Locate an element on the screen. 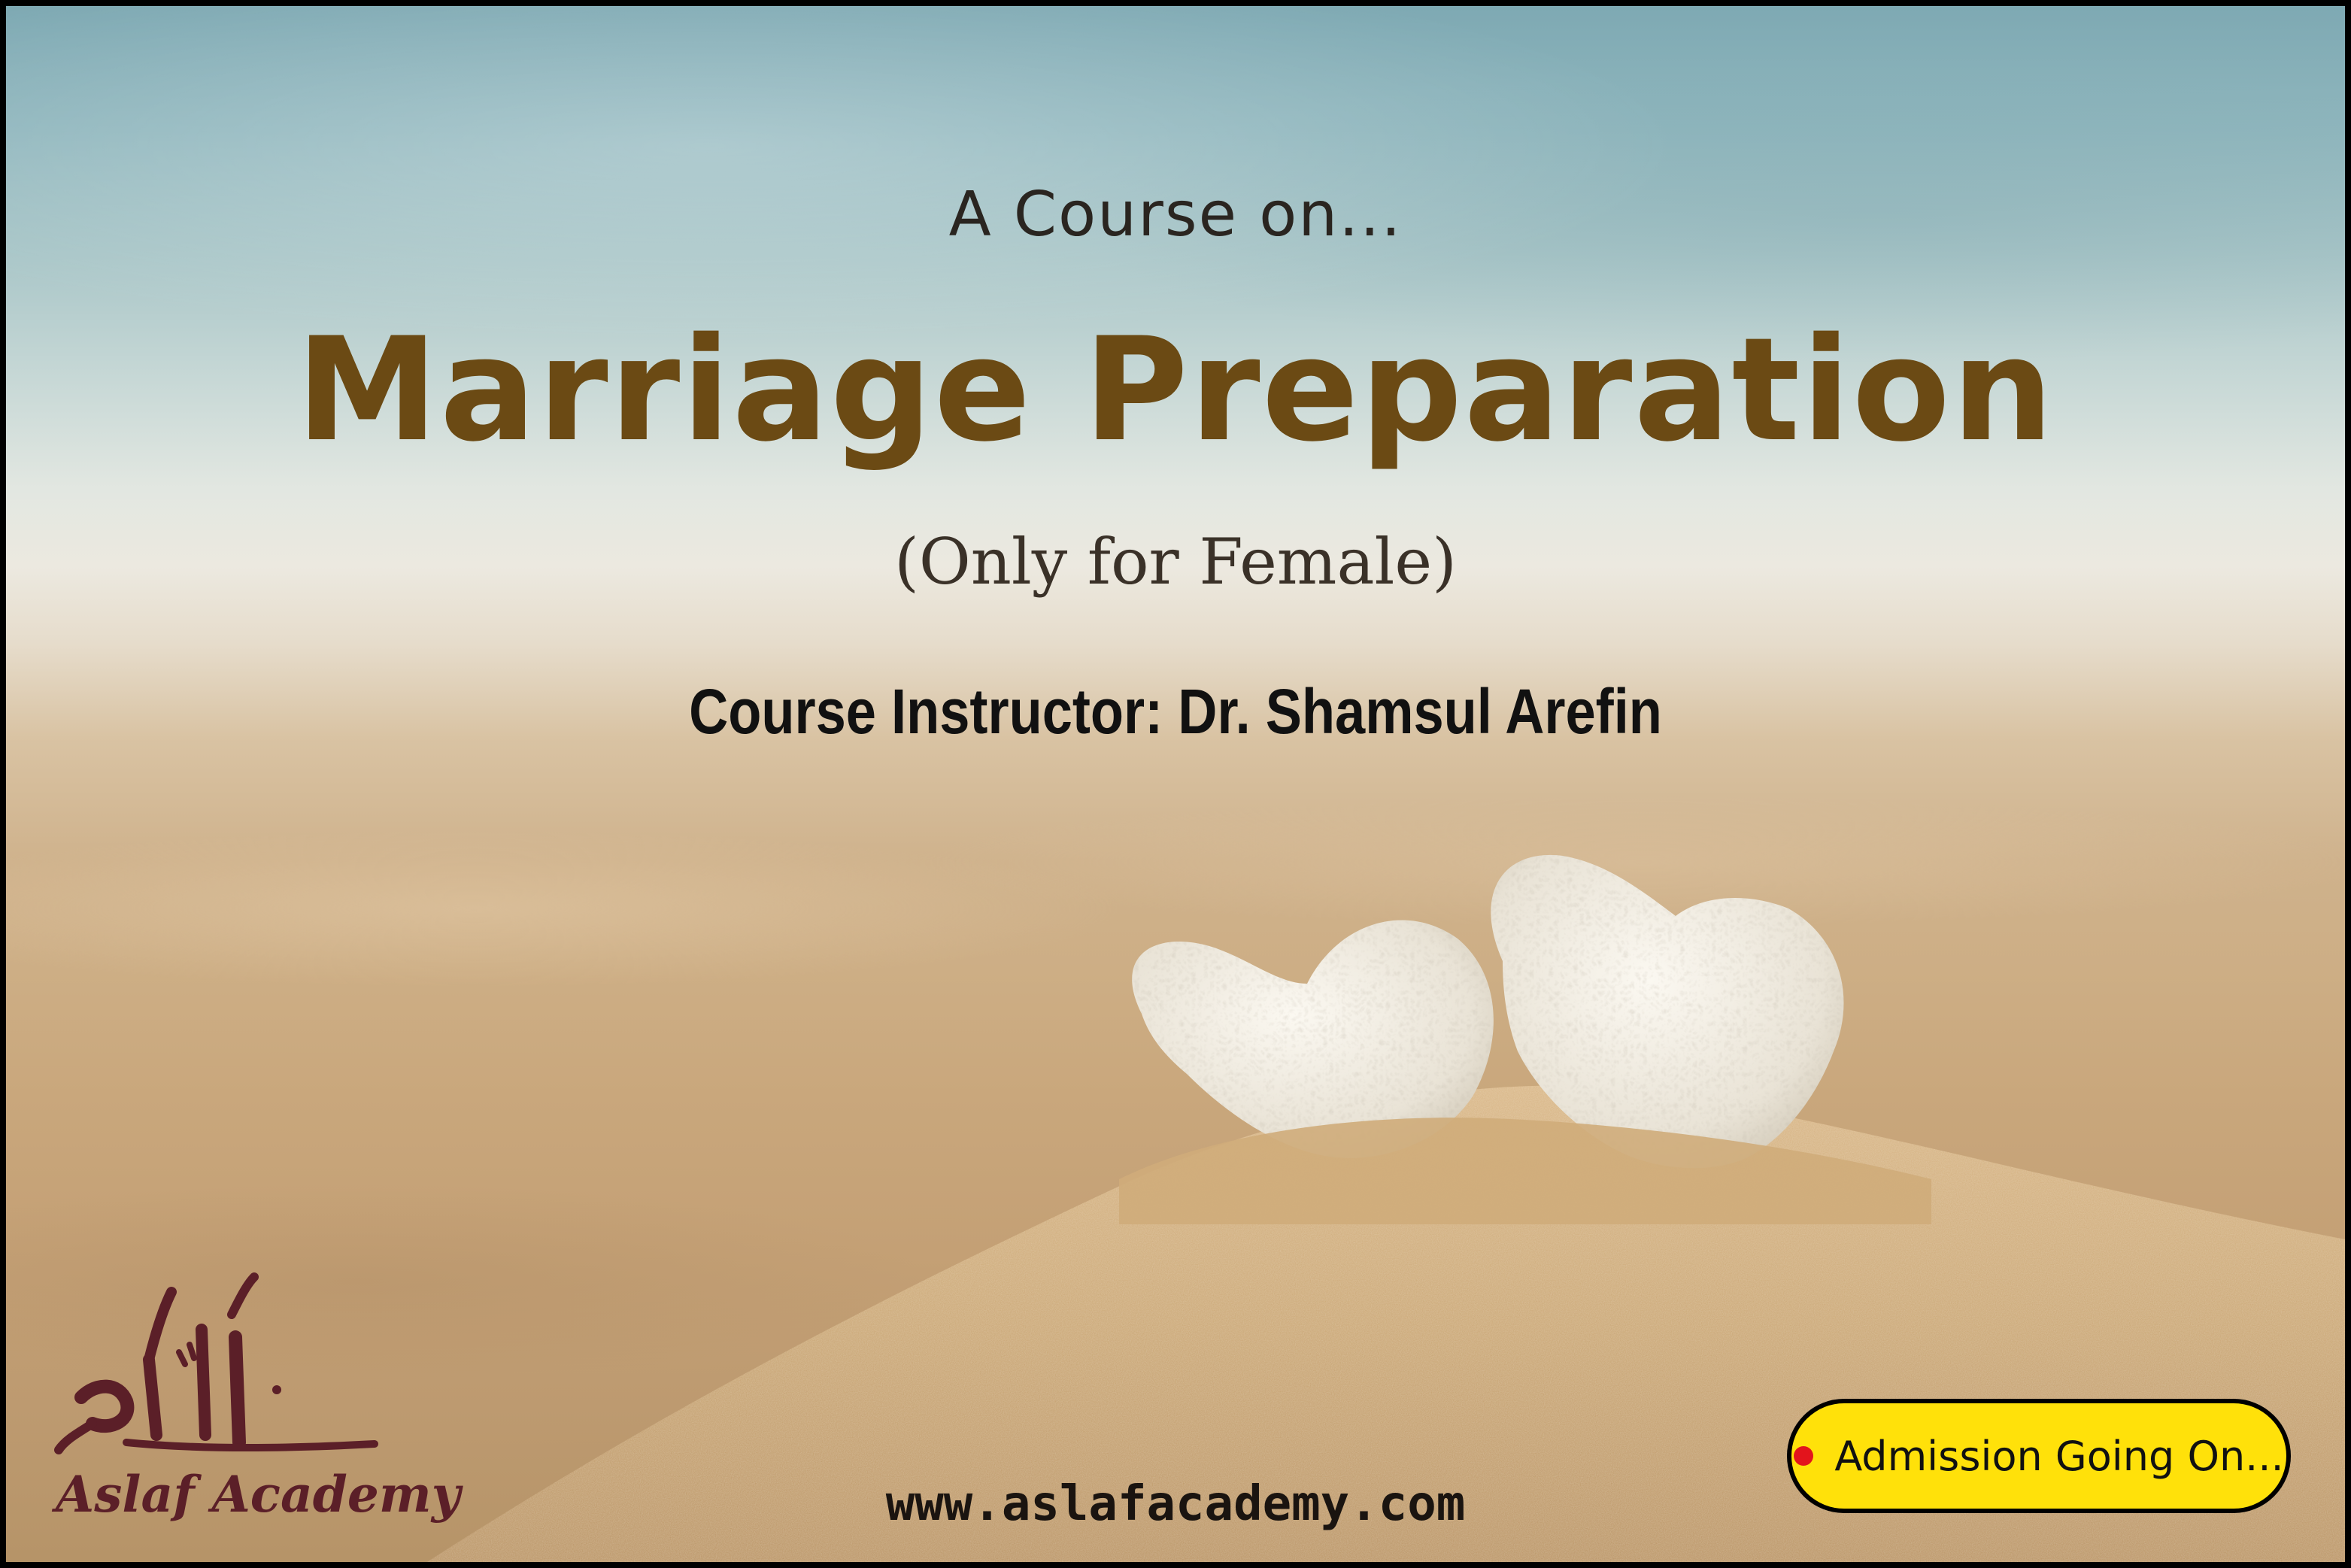  instructor-line: Course Instructor: Dr. Shamsul Arefin is located at coordinates (1176, 712).